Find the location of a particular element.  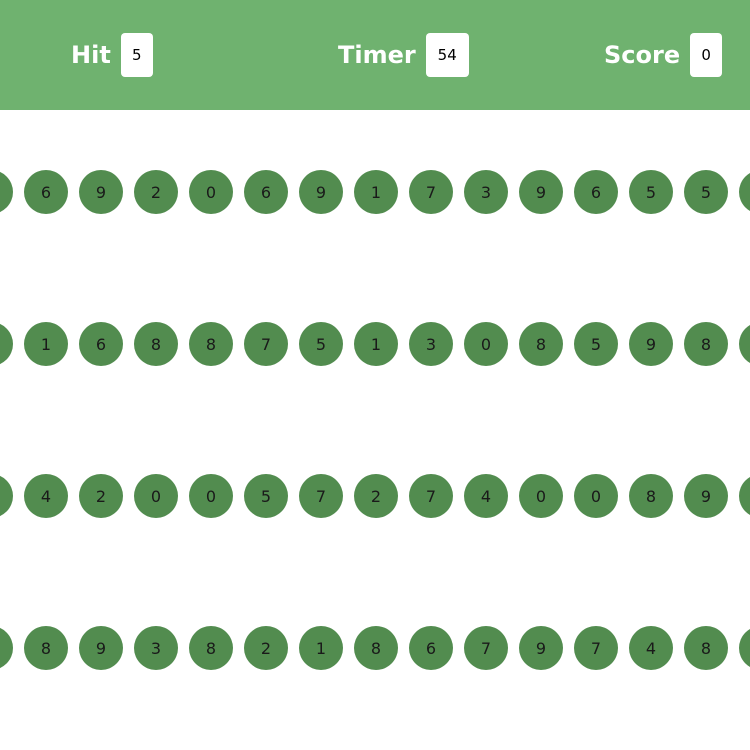

score-value: 0 is located at coordinates (706, 55).